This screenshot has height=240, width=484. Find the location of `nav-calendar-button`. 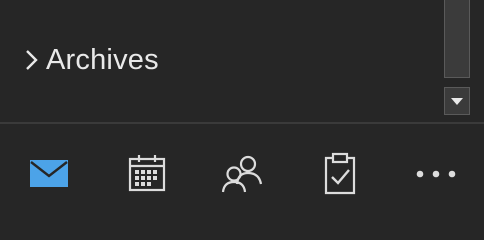

nav-calendar-button is located at coordinates (147, 174).